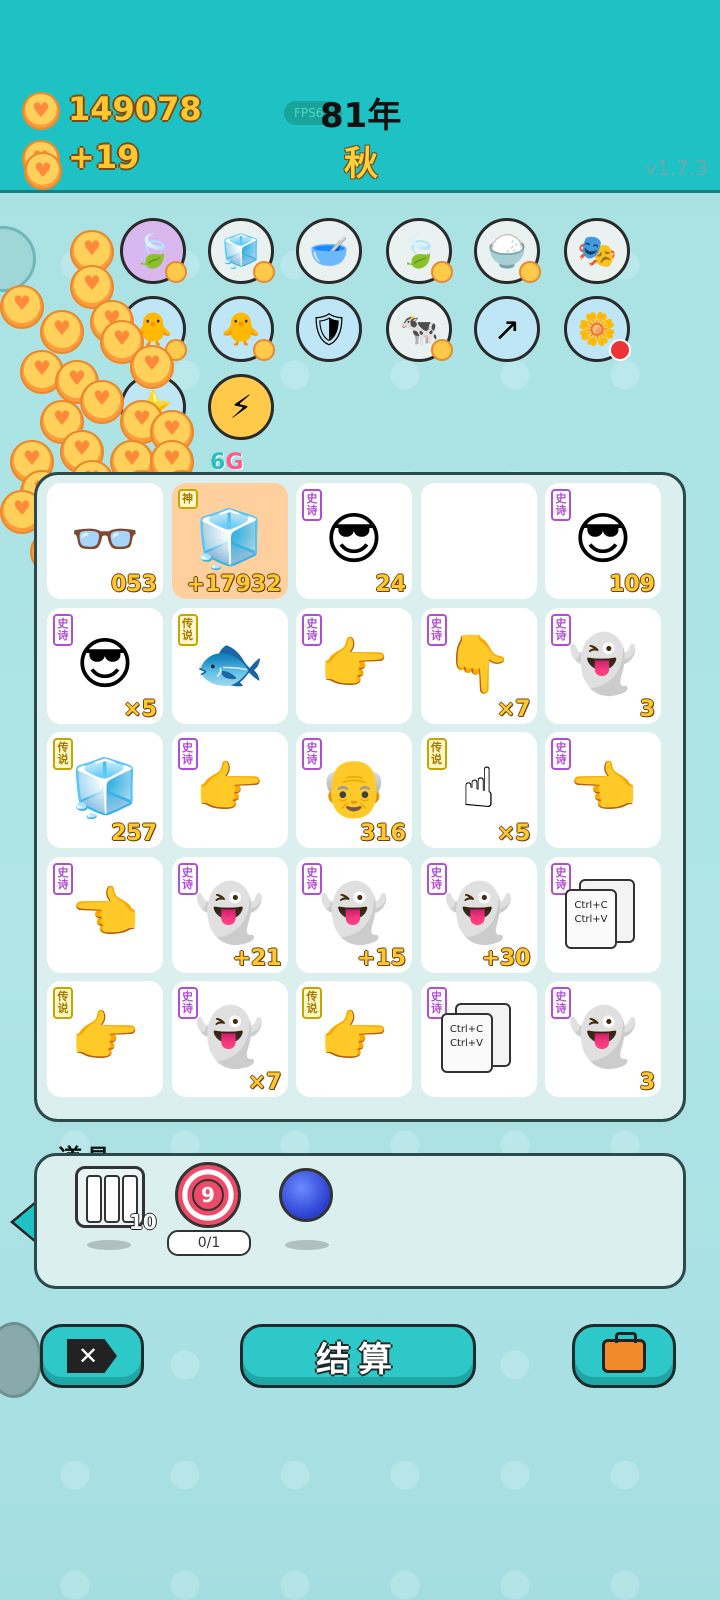  Describe the element at coordinates (632, 584) in the screenshot. I see `cell-count: 109` at that location.